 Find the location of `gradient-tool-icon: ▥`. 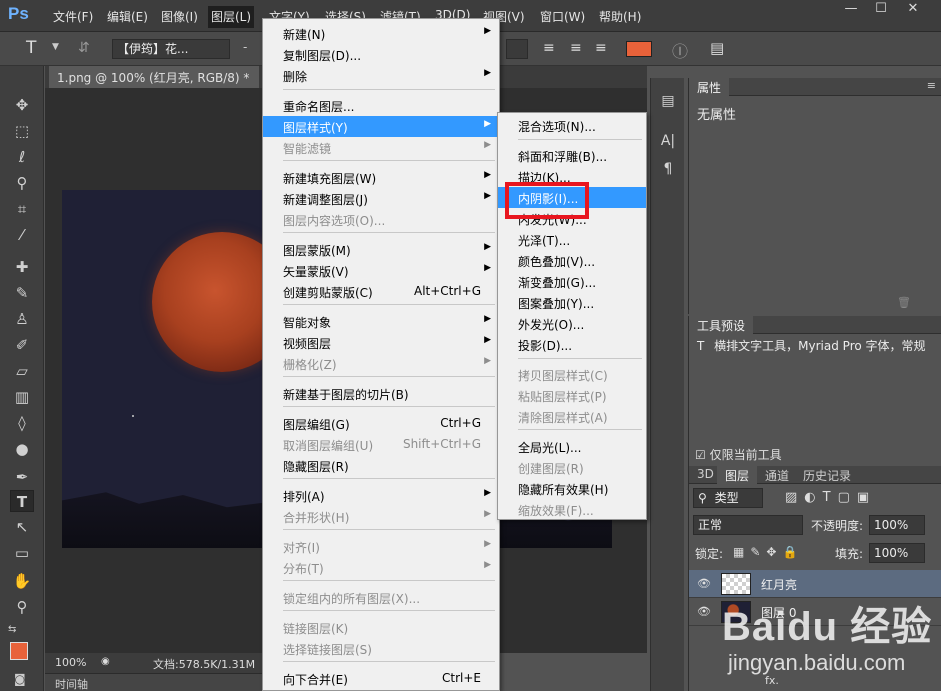

gradient-tool-icon: ▥ is located at coordinates (22, 397).